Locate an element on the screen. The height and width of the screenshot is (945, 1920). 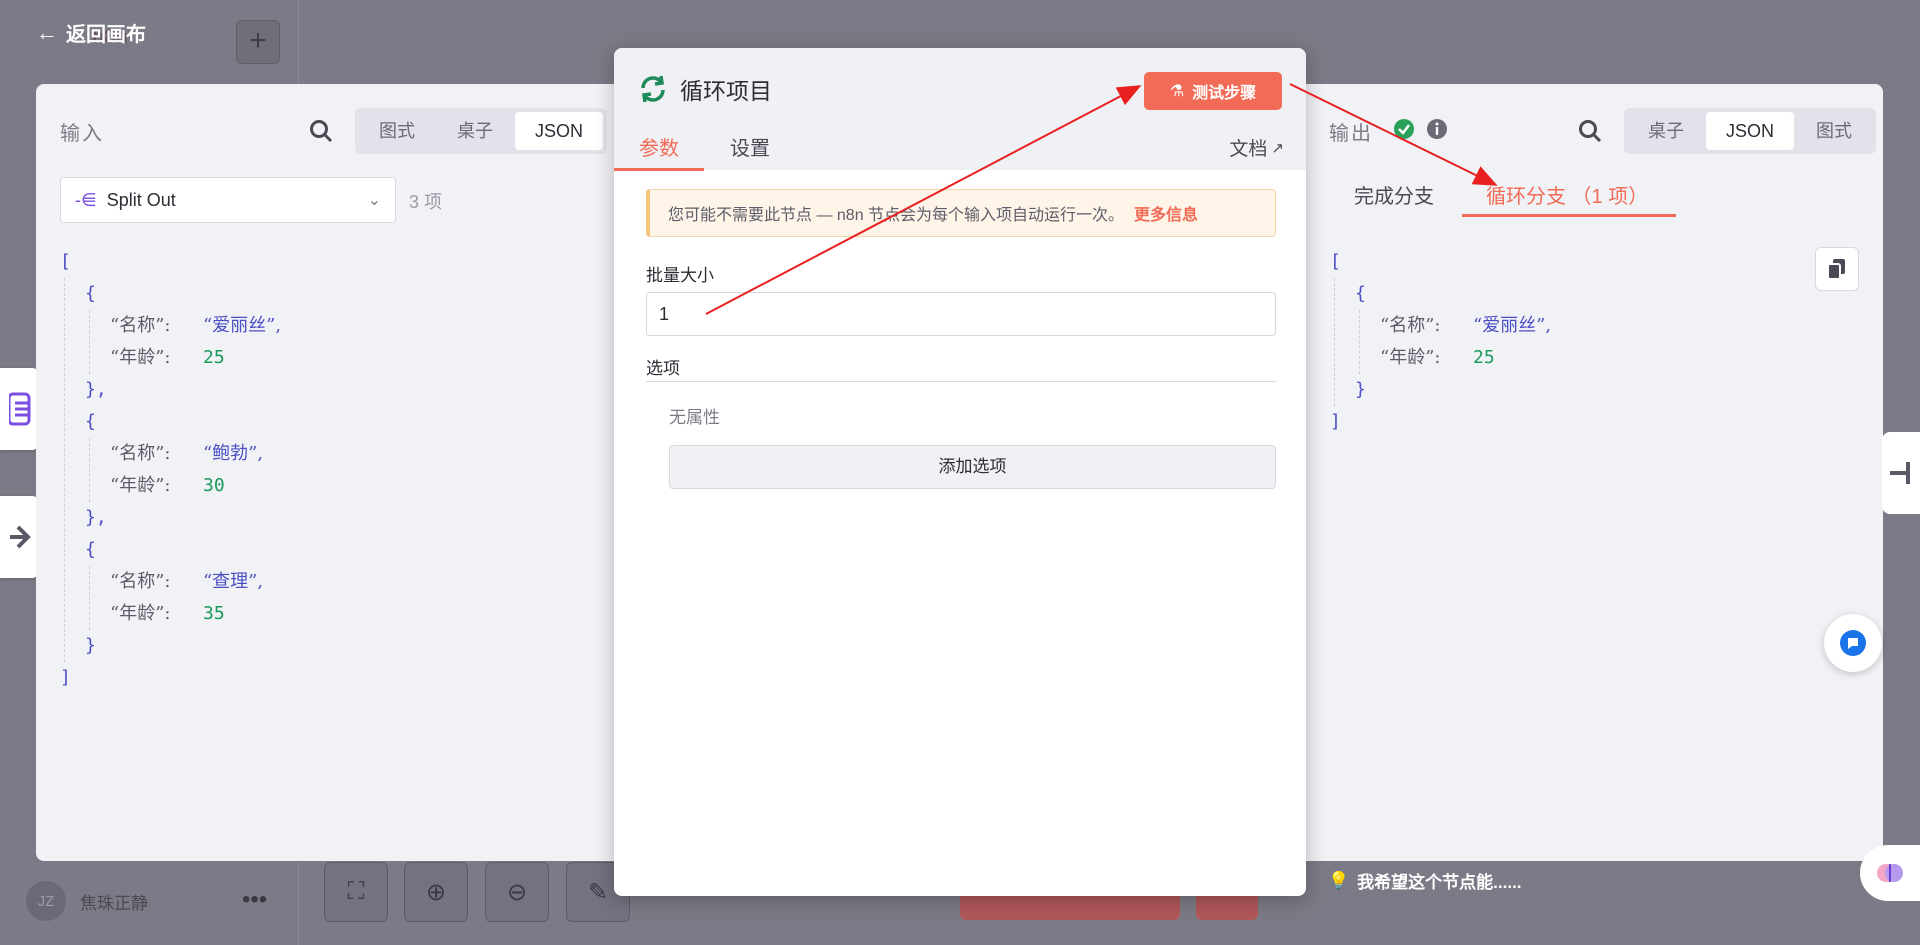
input-view-table: 桌子 is located at coordinates (475, 131).